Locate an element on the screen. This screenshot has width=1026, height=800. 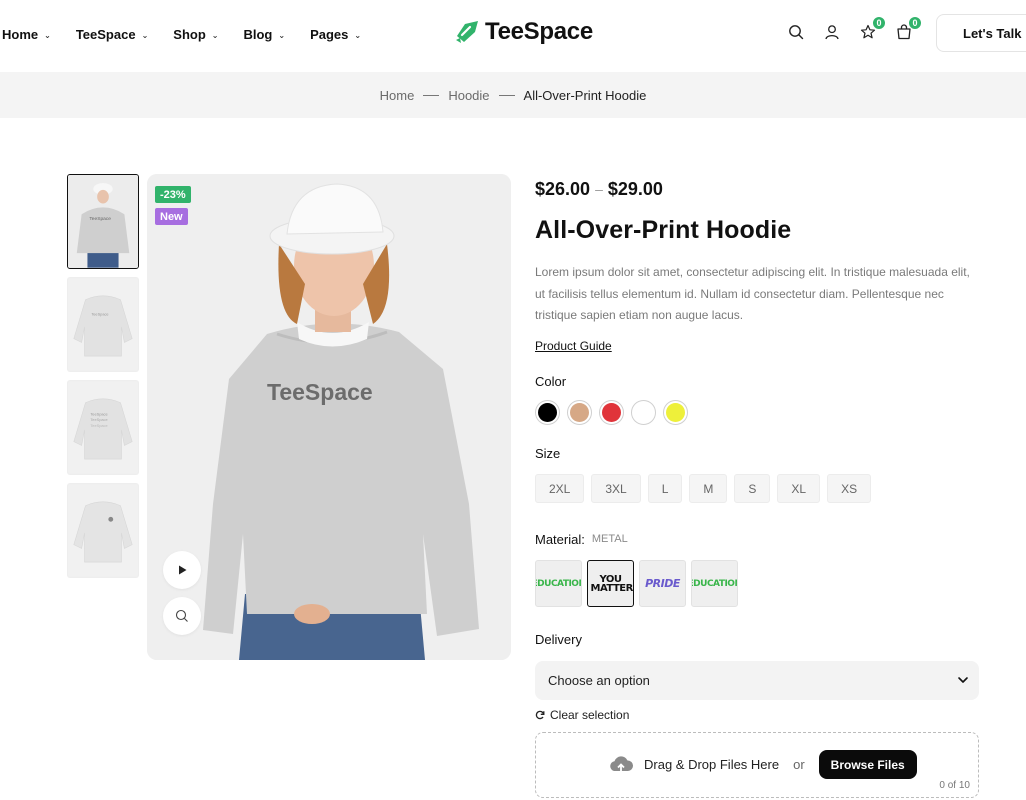
material-value: METAL is located at coordinates (609, 539).